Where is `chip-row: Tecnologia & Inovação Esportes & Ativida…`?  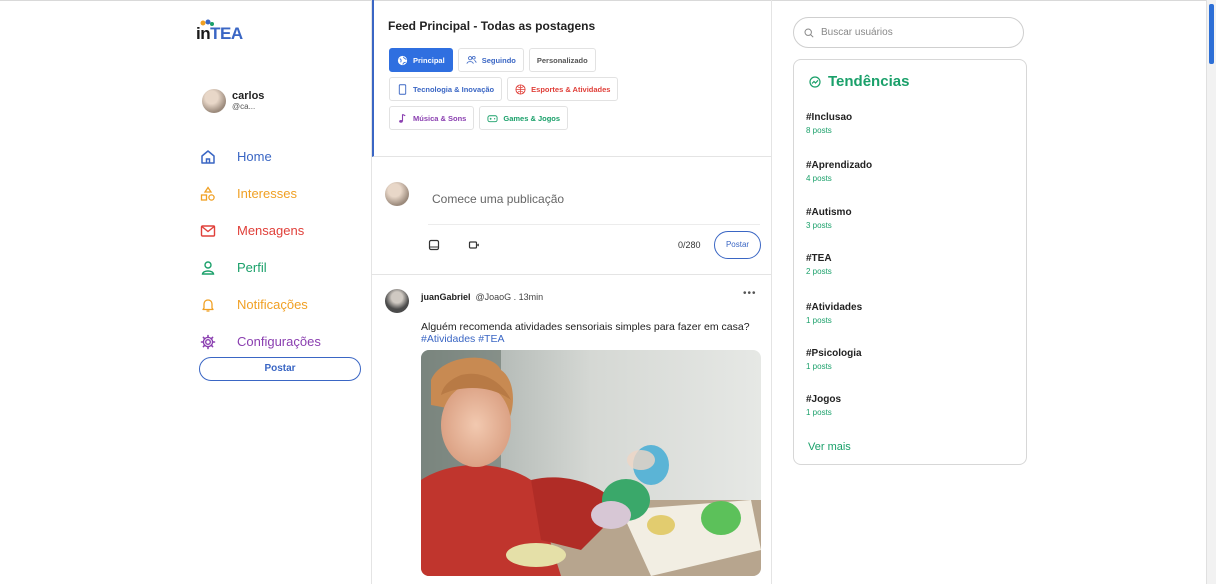 chip-row: Tecnologia & Inovação Esportes & Ativida… is located at coordinates (539, 89).